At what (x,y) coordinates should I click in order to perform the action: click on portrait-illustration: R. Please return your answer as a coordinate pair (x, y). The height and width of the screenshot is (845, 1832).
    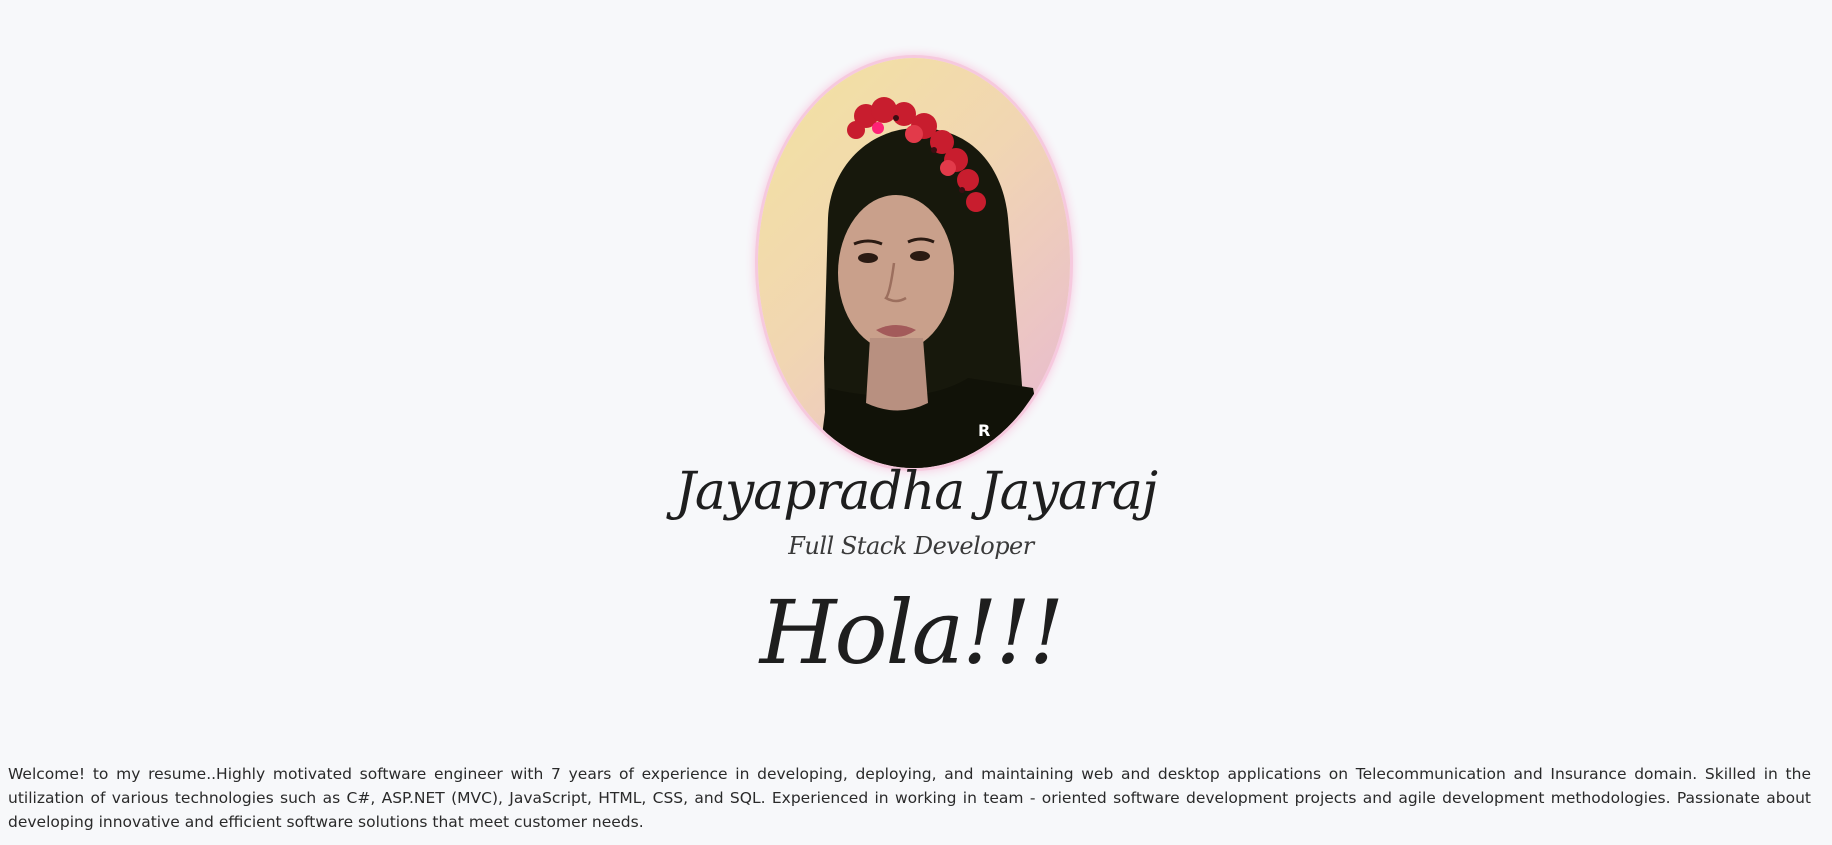
    Looking at the image, I should click on (933, 282).